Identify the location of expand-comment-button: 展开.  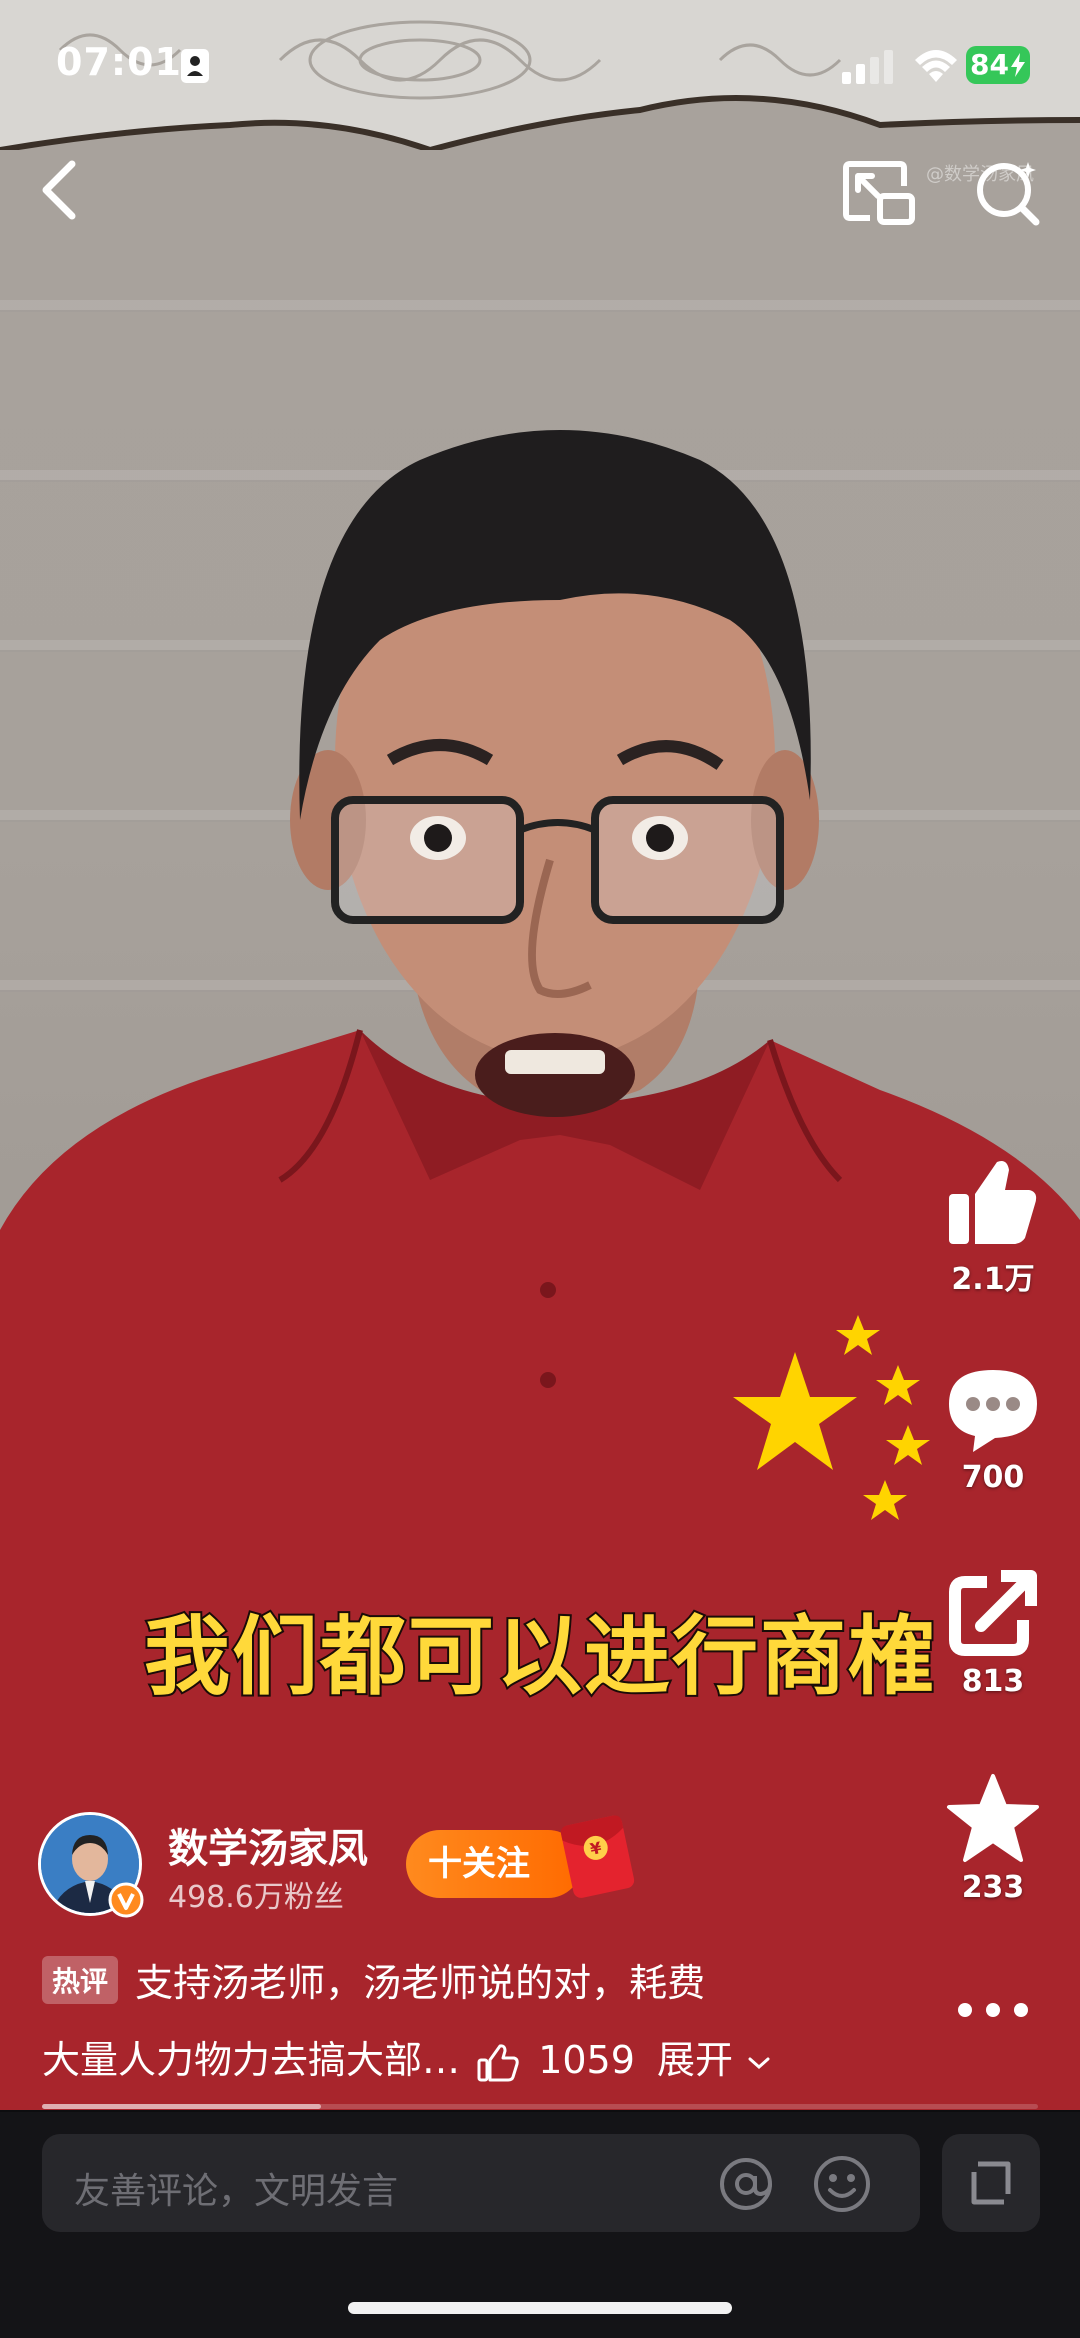
(714, 2060).